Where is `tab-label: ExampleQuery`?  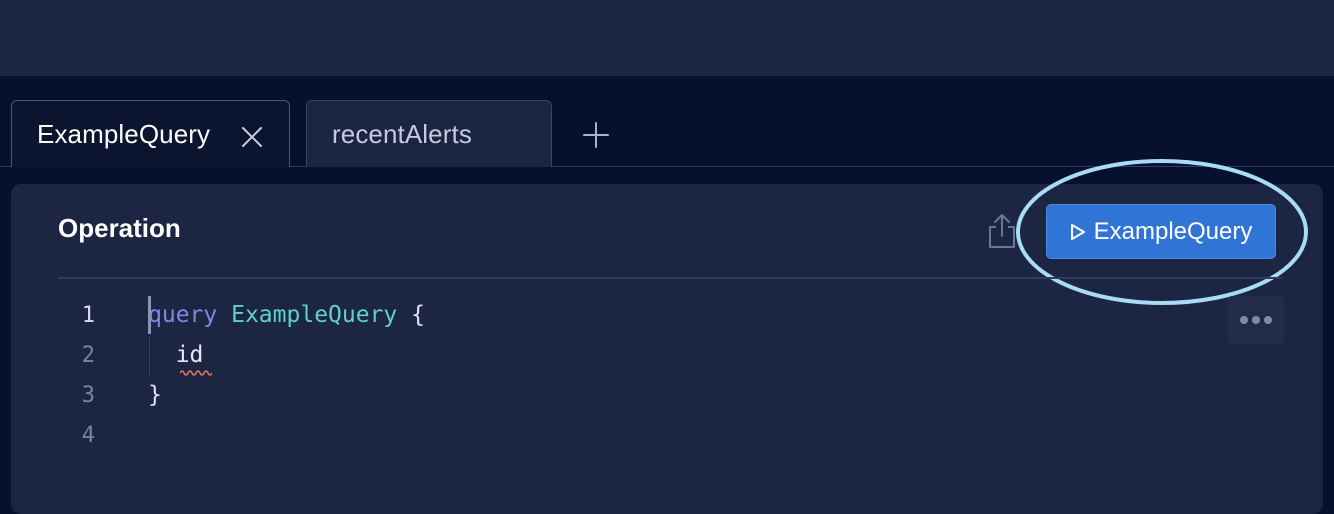
tab-label: ExampleQuery is located at coordinates (124, 133).